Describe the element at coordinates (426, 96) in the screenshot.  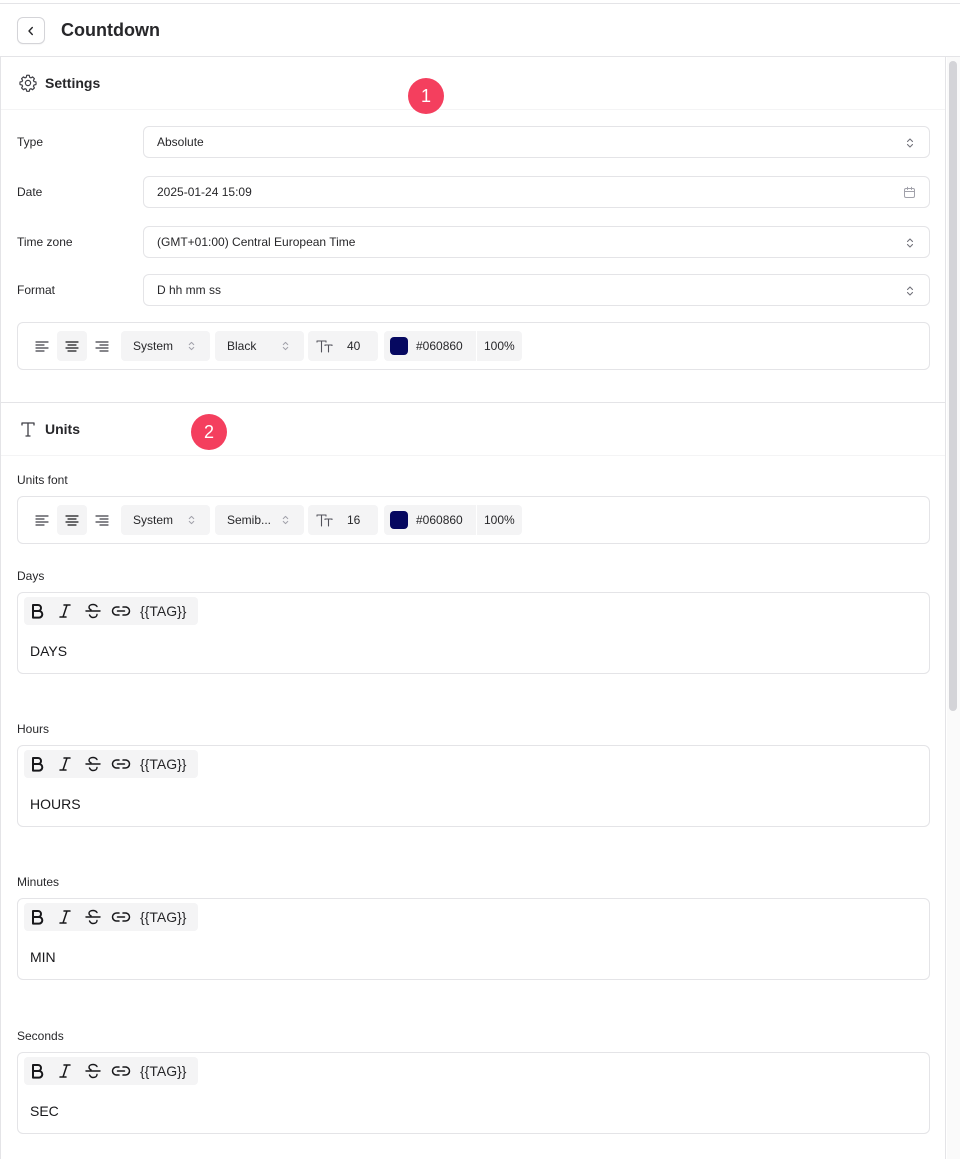
I see `step-badge-1: 1` at that location.